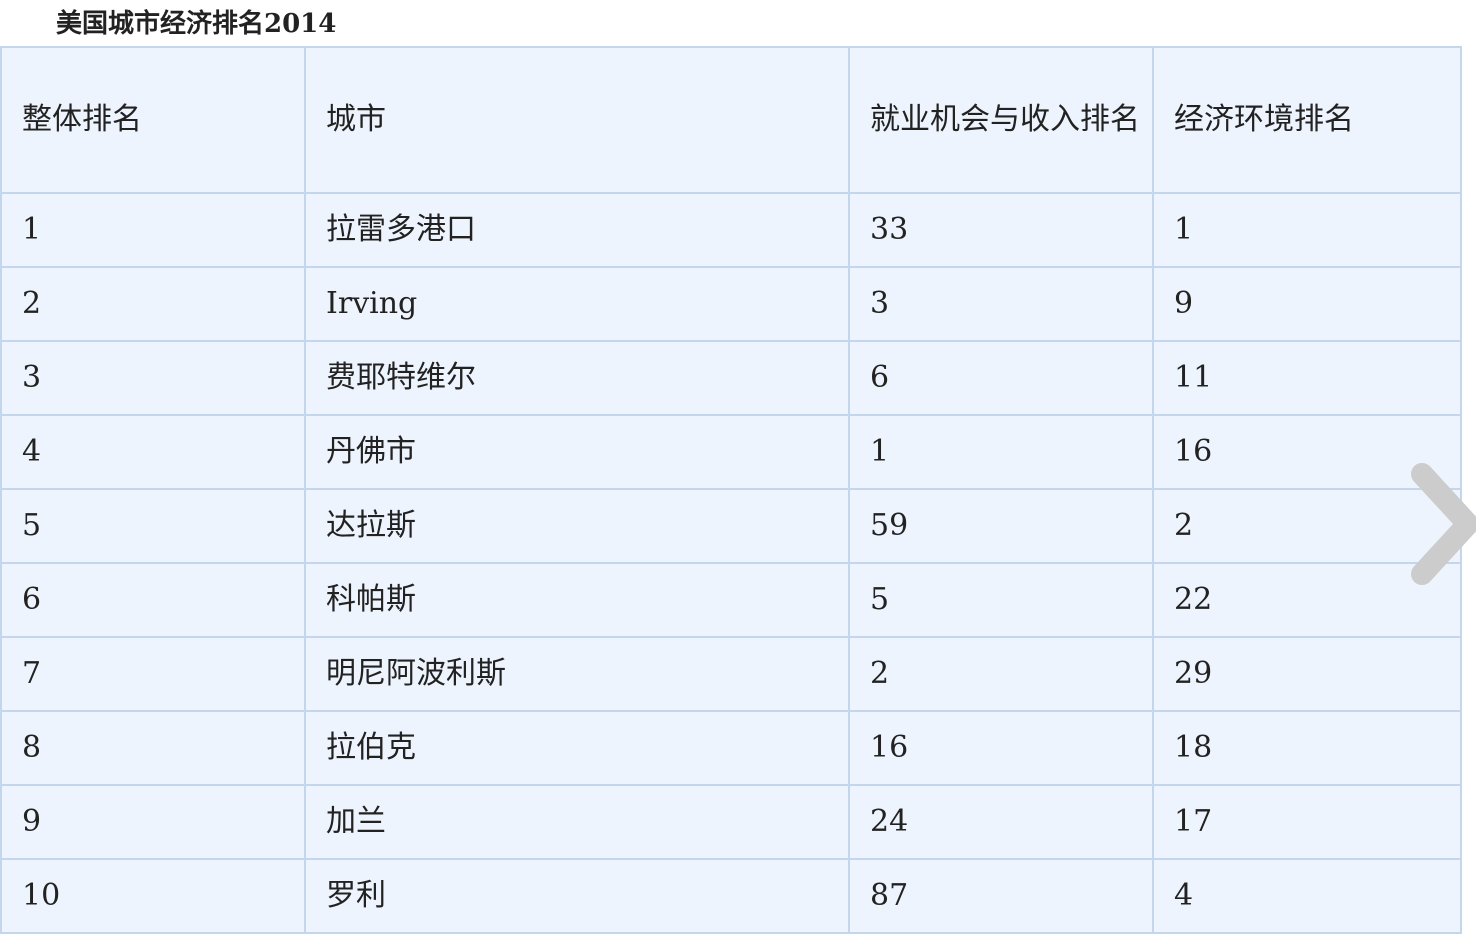 The image size is (1476, 936). Describe the element at coordinates (1443, 524) in the screenshot. I see `chevron-right-icon` at that location.